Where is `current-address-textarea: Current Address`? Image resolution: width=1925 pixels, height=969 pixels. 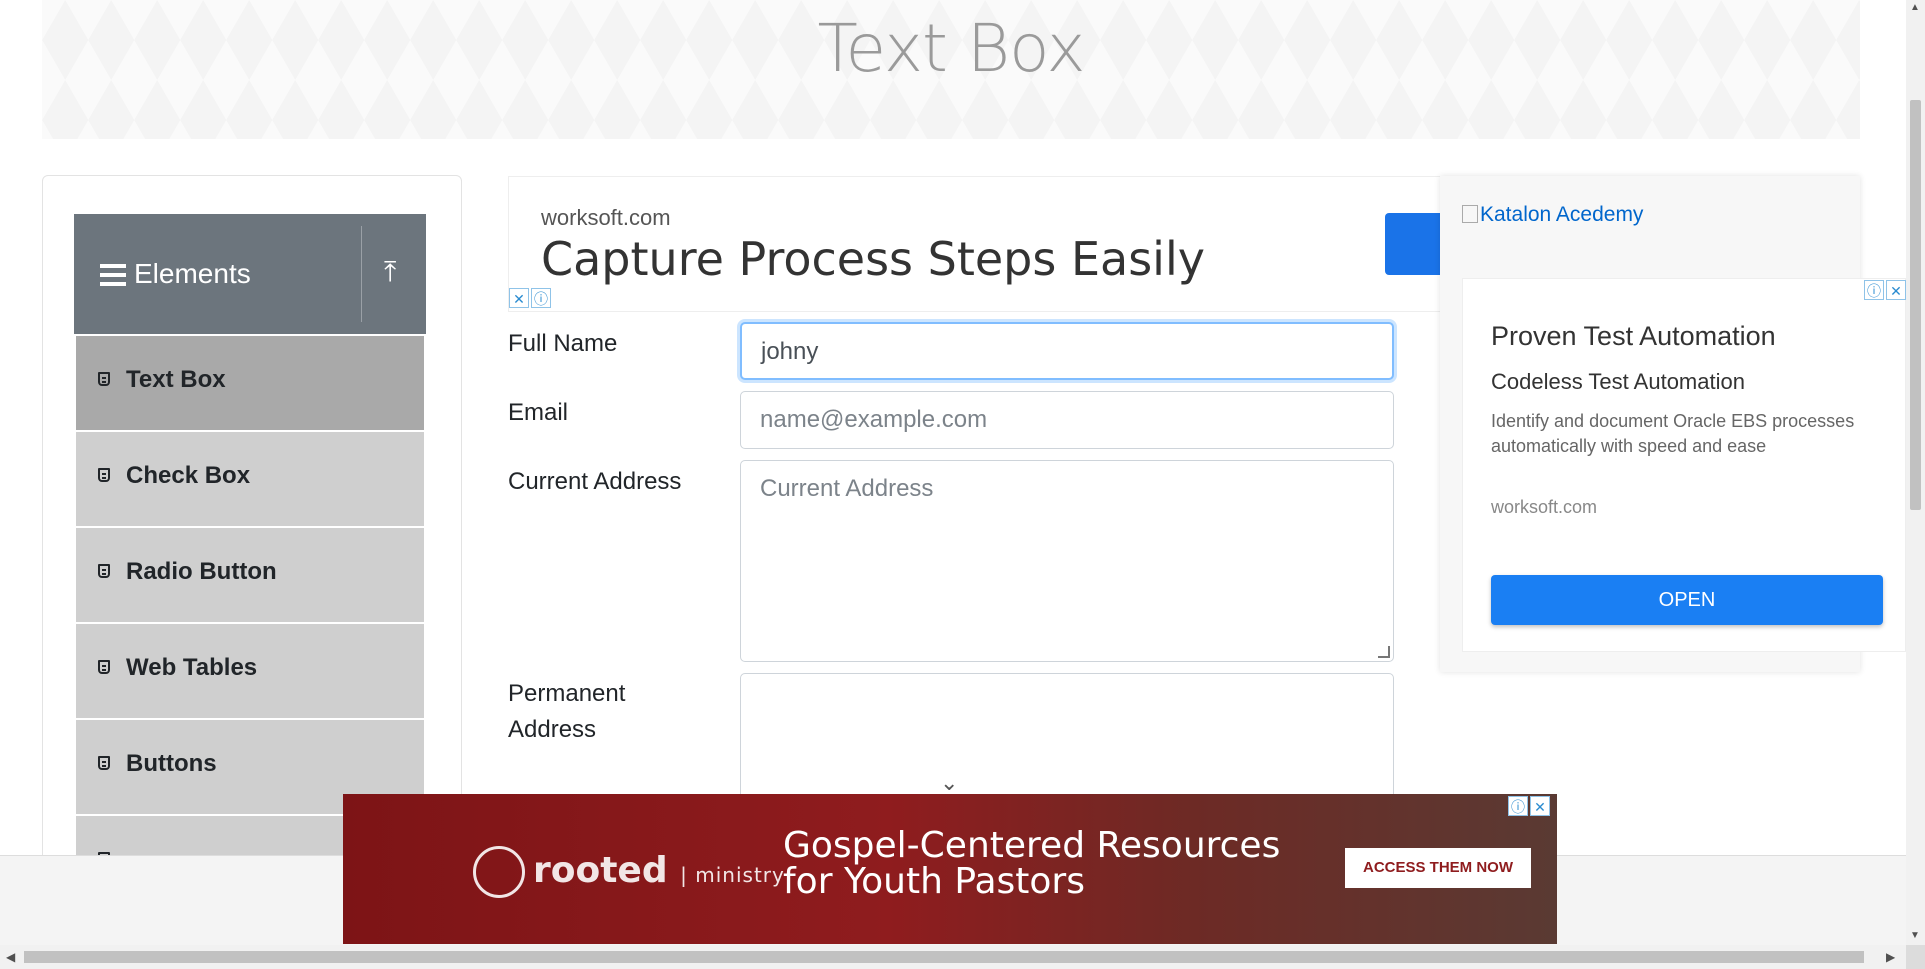 current-address-textarea: Current Address is located at coordinates (1067, 561).